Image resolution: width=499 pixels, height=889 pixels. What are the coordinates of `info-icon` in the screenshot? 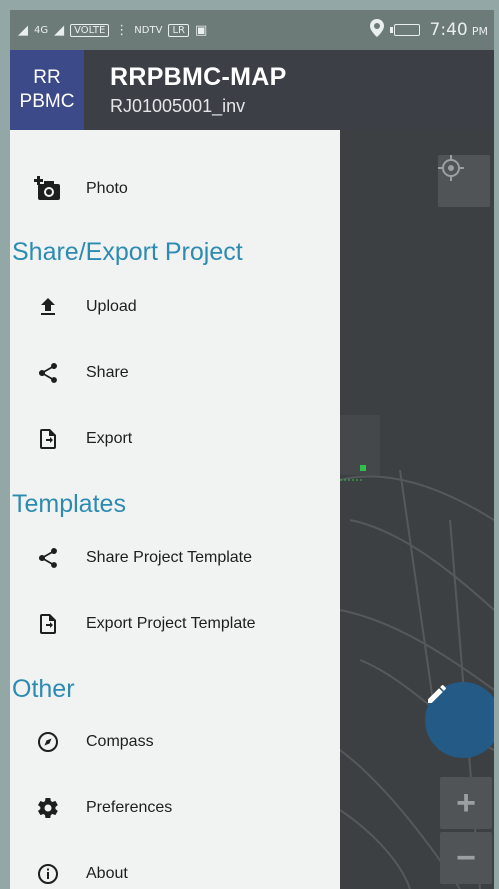 It's located at (48, 874).